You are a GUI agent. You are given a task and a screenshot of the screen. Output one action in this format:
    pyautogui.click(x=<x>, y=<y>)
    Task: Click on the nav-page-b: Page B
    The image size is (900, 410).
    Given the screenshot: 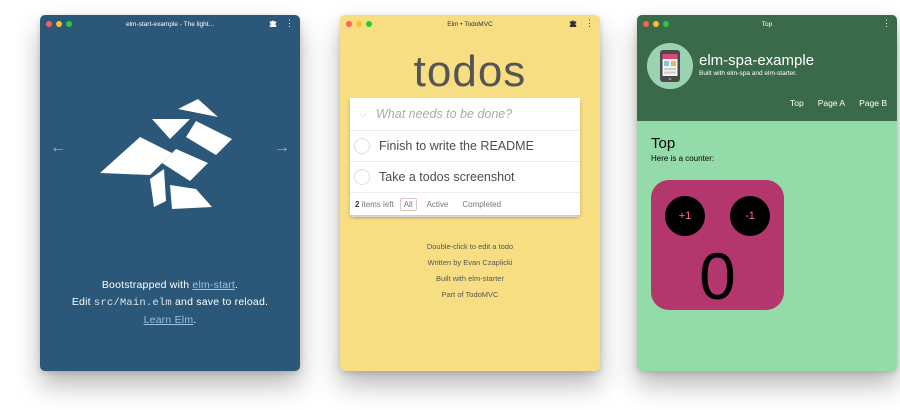 What is the action you would take?
    pyautogui.click(x=873, y=103)
    